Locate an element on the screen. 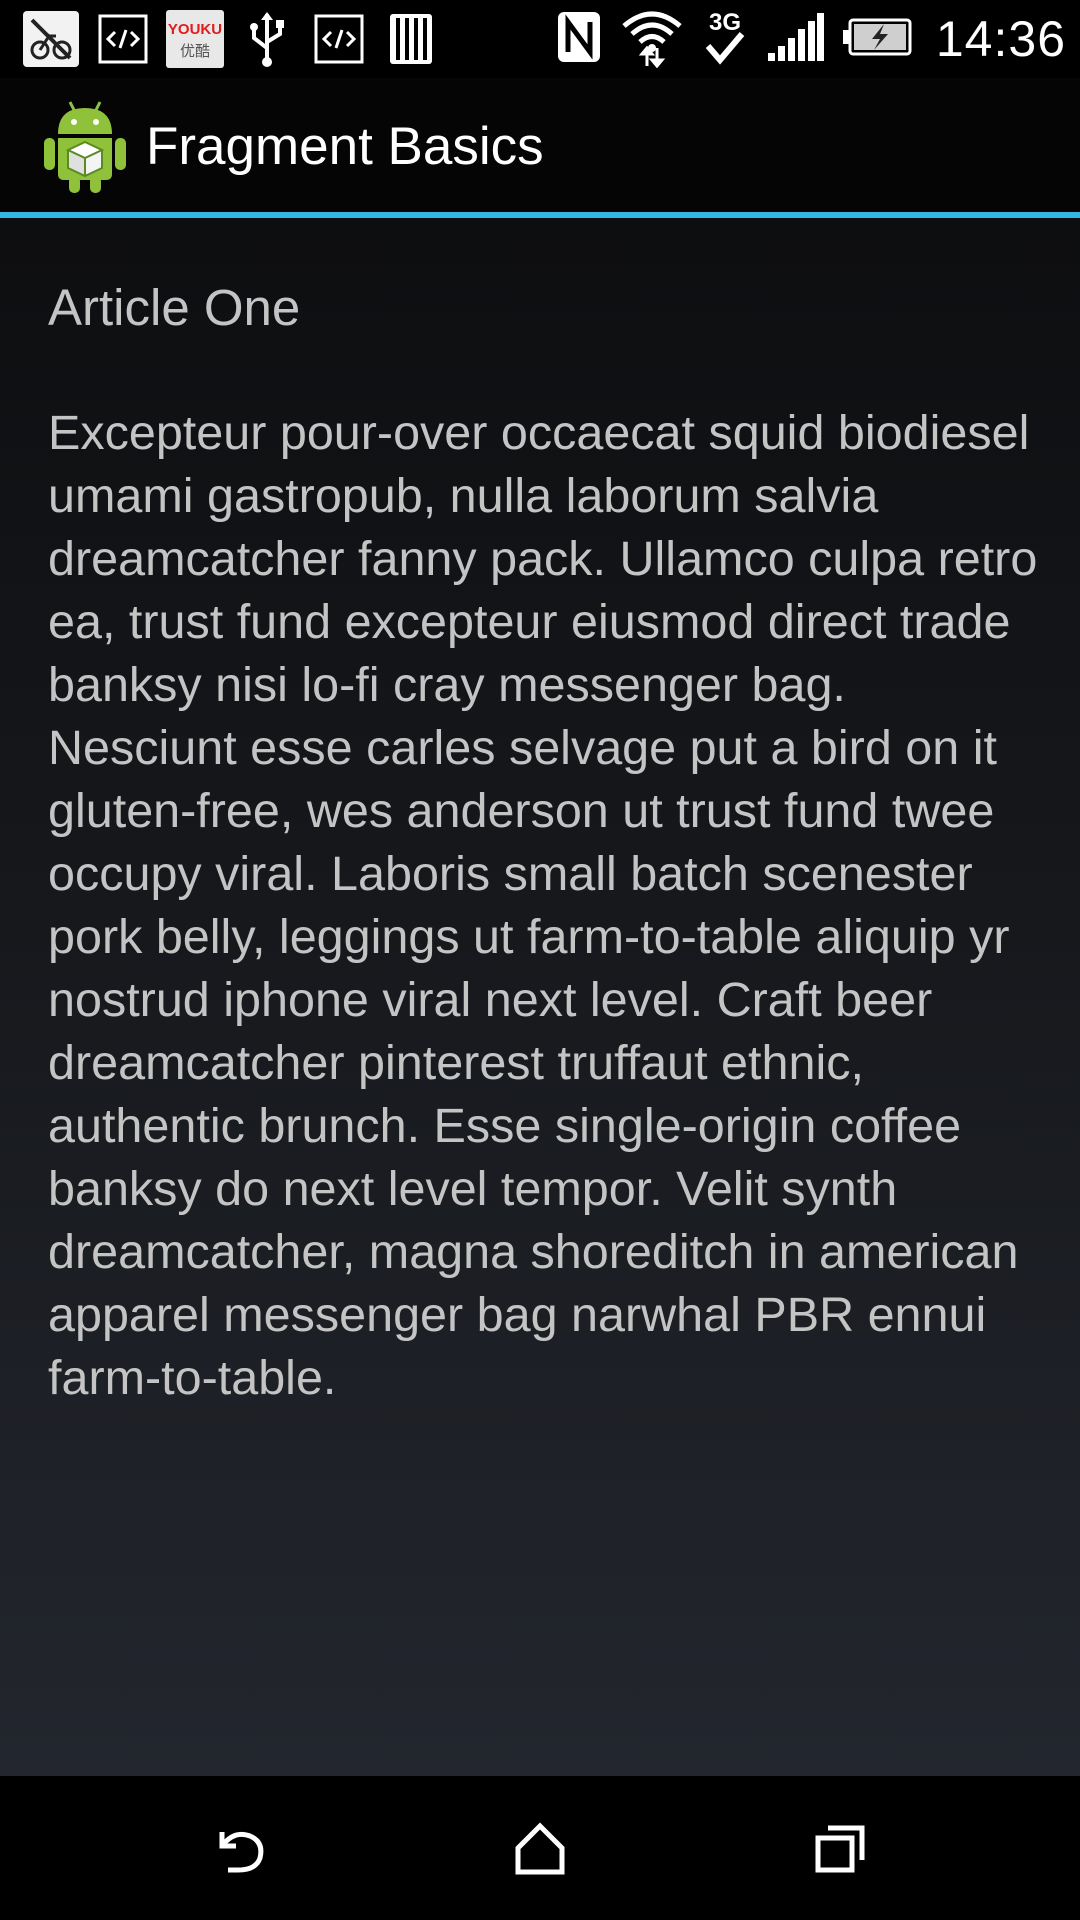 Image resolution: width=1080 pixels, height=1920 pixels. 3g-data-icon: 3G is located at coordinates (725, 39).